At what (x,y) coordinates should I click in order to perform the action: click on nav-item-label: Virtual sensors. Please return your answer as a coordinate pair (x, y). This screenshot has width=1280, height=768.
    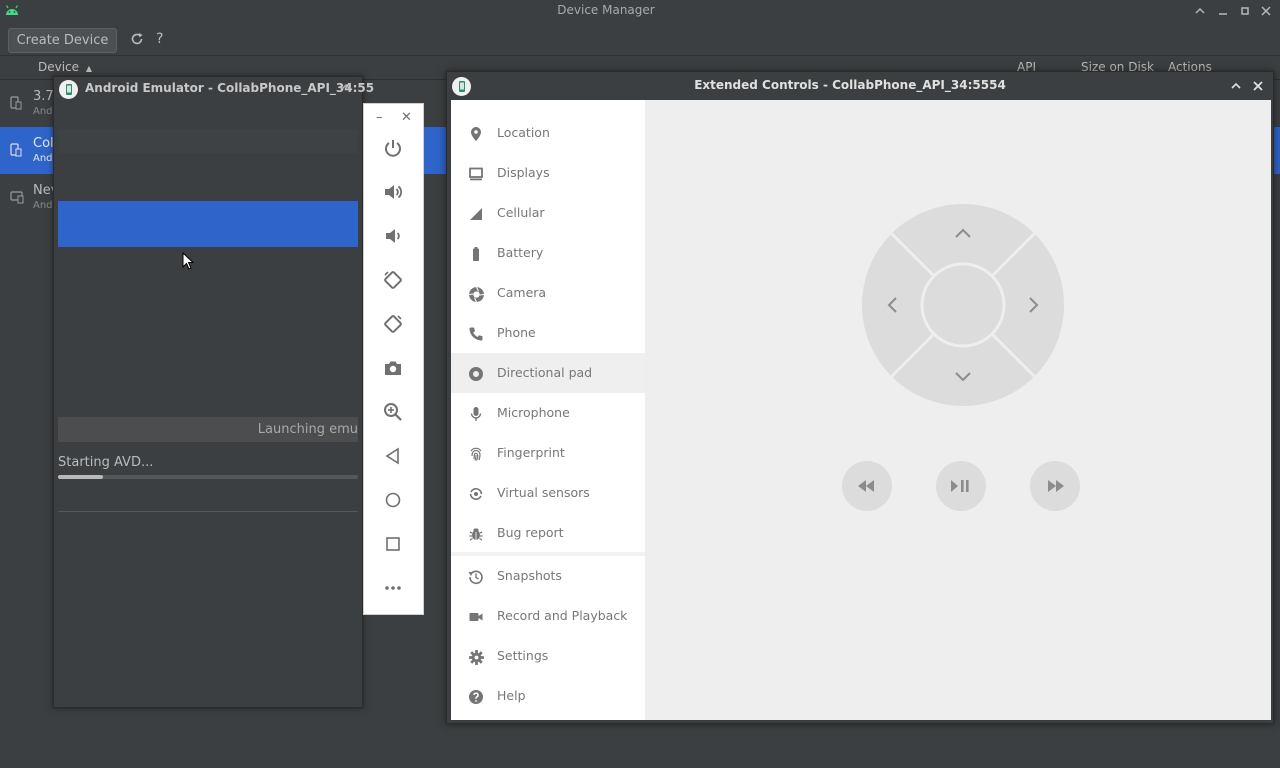
    Looking at the image, I should click on (543, 492).